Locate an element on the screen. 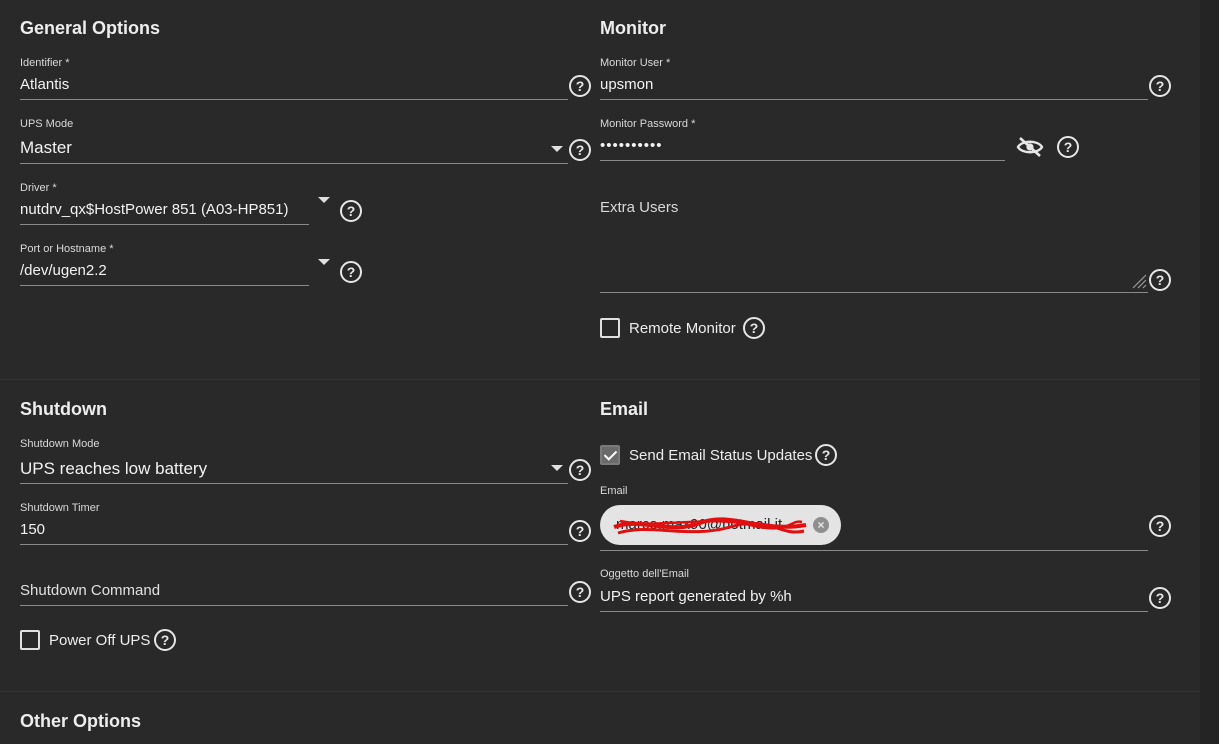 This screenshot has height=744, width=1219. monitor-password-label: Monitor Password * is located at coordinates (648, 124).